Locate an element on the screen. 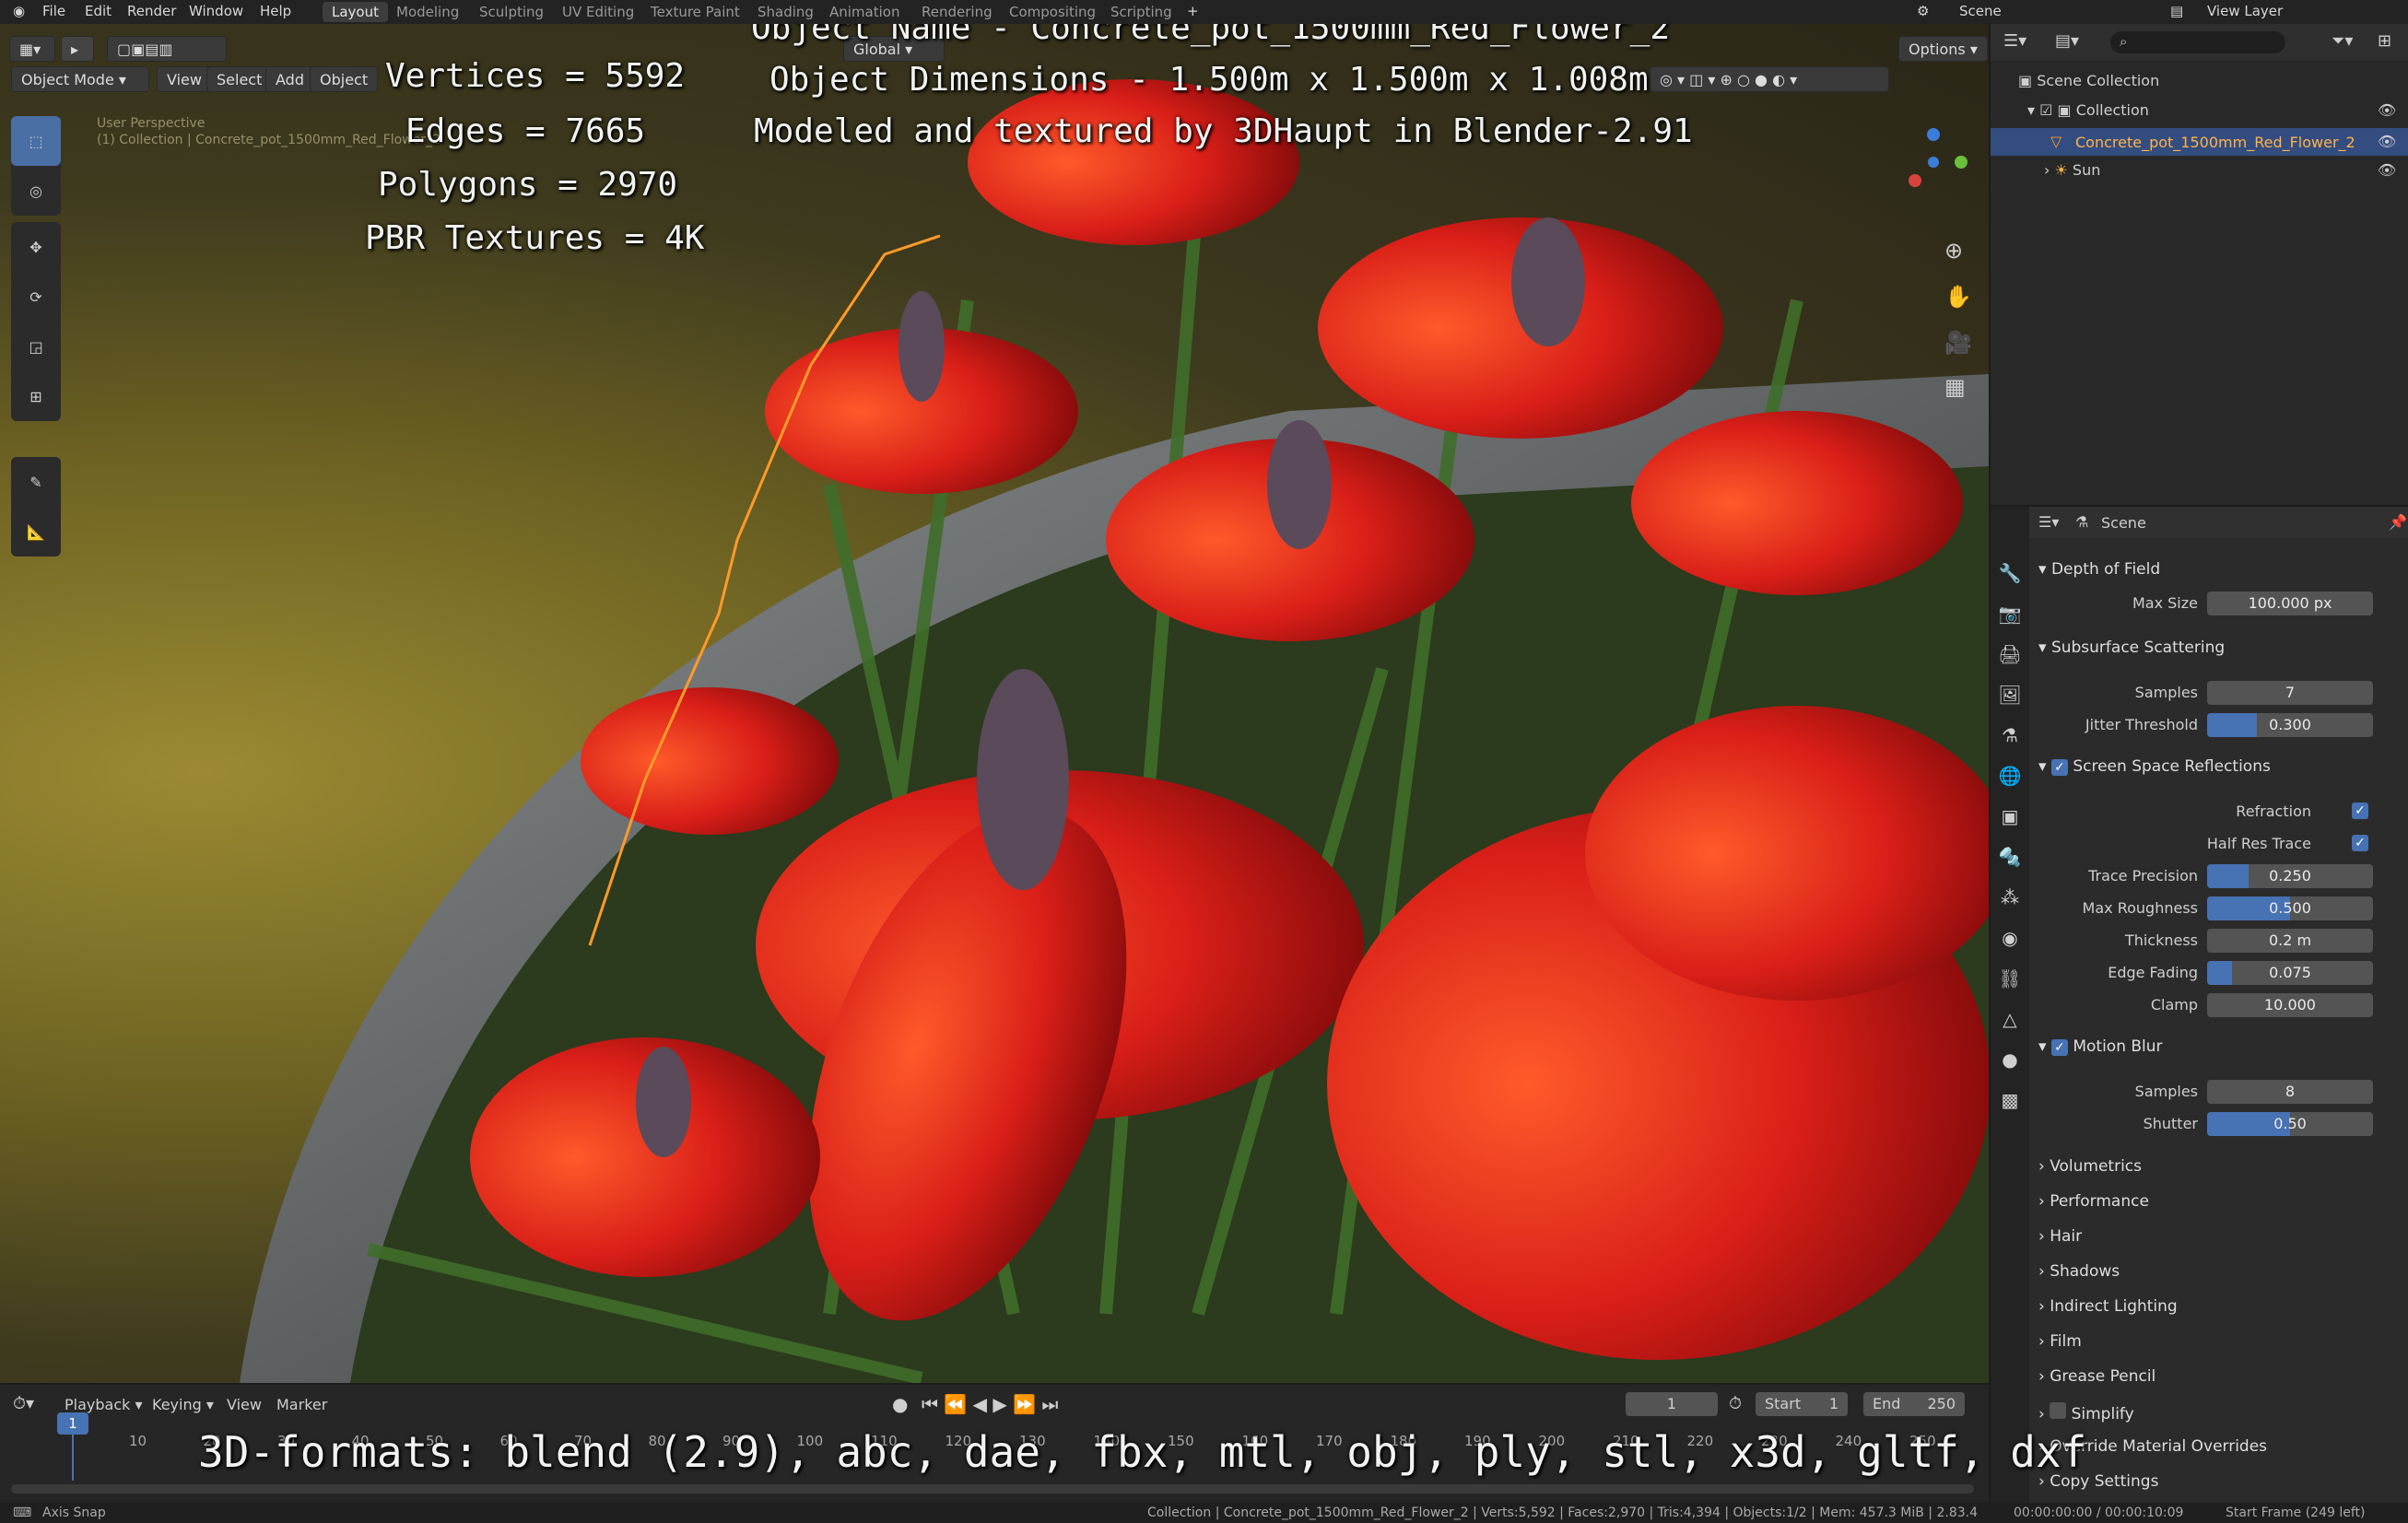 Image resolution: width=2408 pixels, height=1523 pixels. ssr-checkbox: ✓ is located at coordinates (2059, 767).